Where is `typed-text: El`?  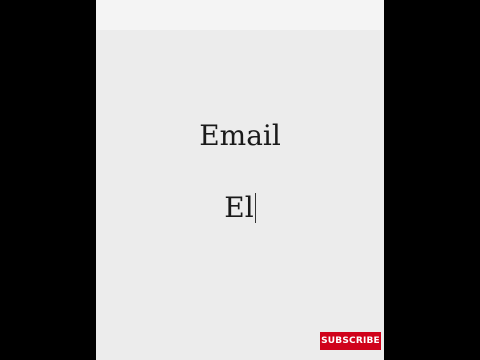 typed-text: El is located at coordinates (239, 207).